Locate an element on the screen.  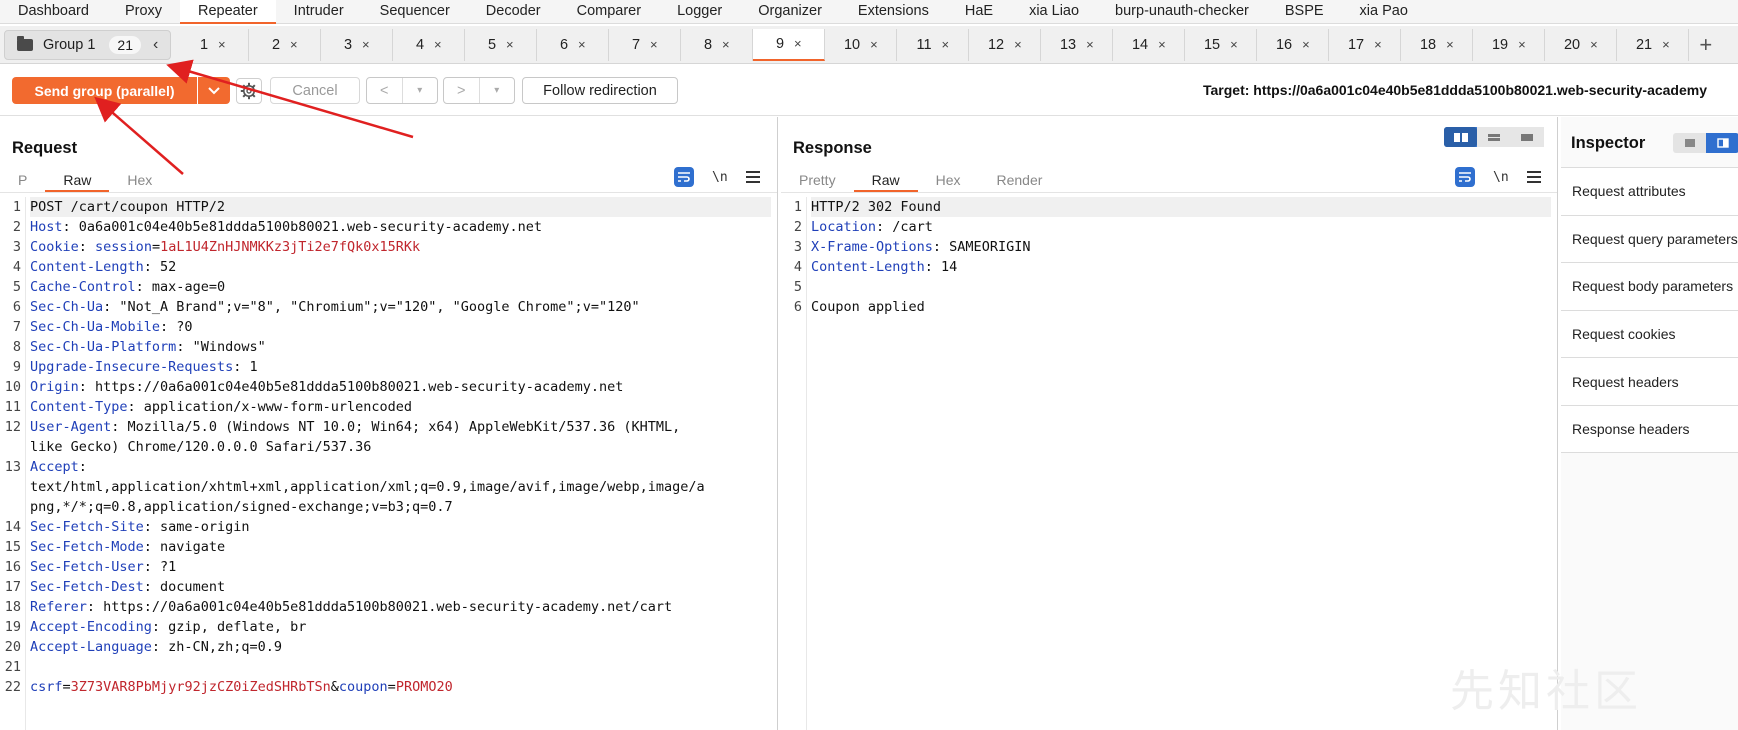
top-tab-extensions: Extensions is located at coordinates (893, 12).